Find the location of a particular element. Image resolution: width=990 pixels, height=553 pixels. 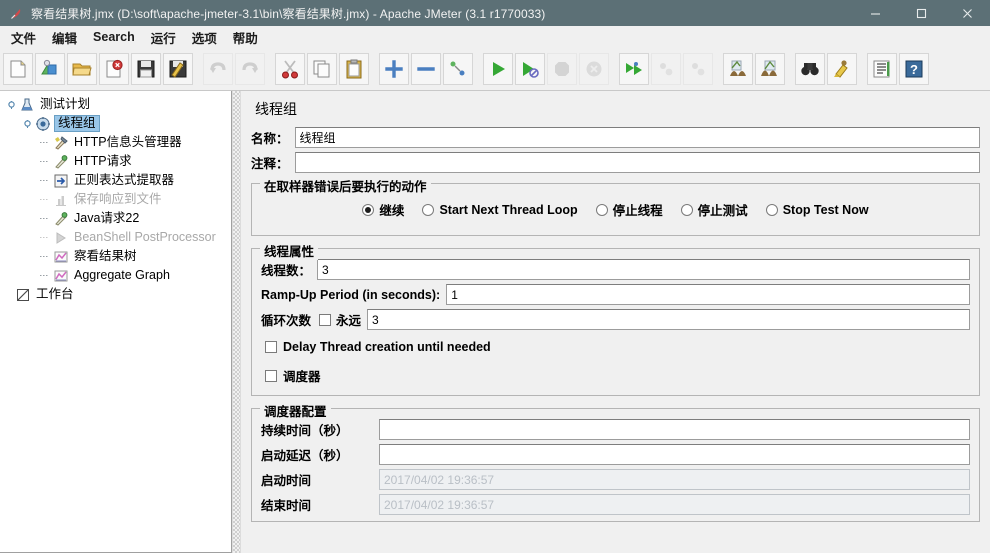

tree-label-test-plan: 测试计划 is located at coordinates (65, 104).